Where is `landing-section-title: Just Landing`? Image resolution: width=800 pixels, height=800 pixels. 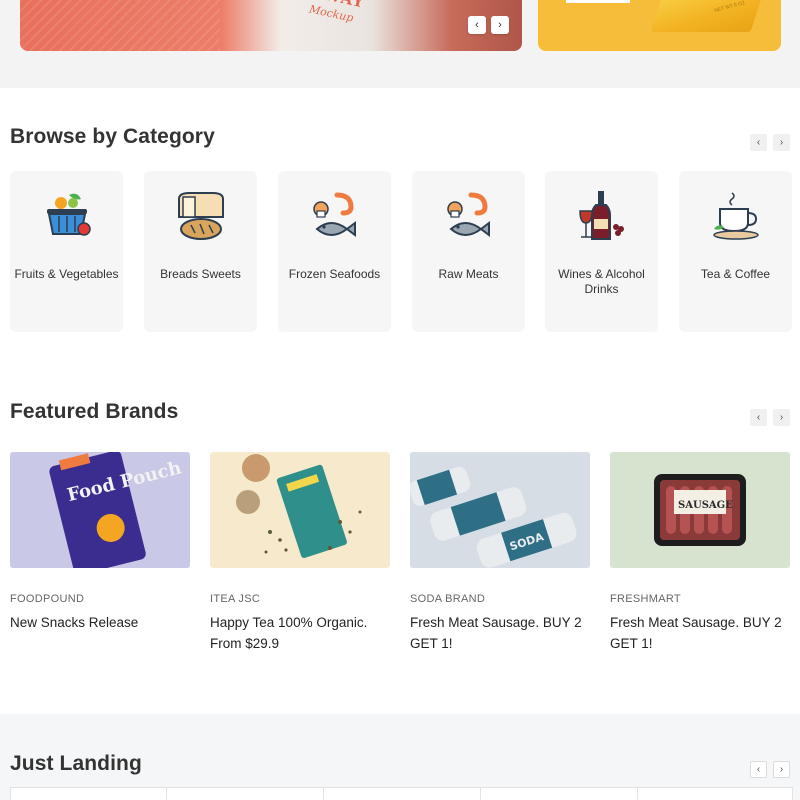 landing-section-title: Just Landing is located at coordinates (76, 763).